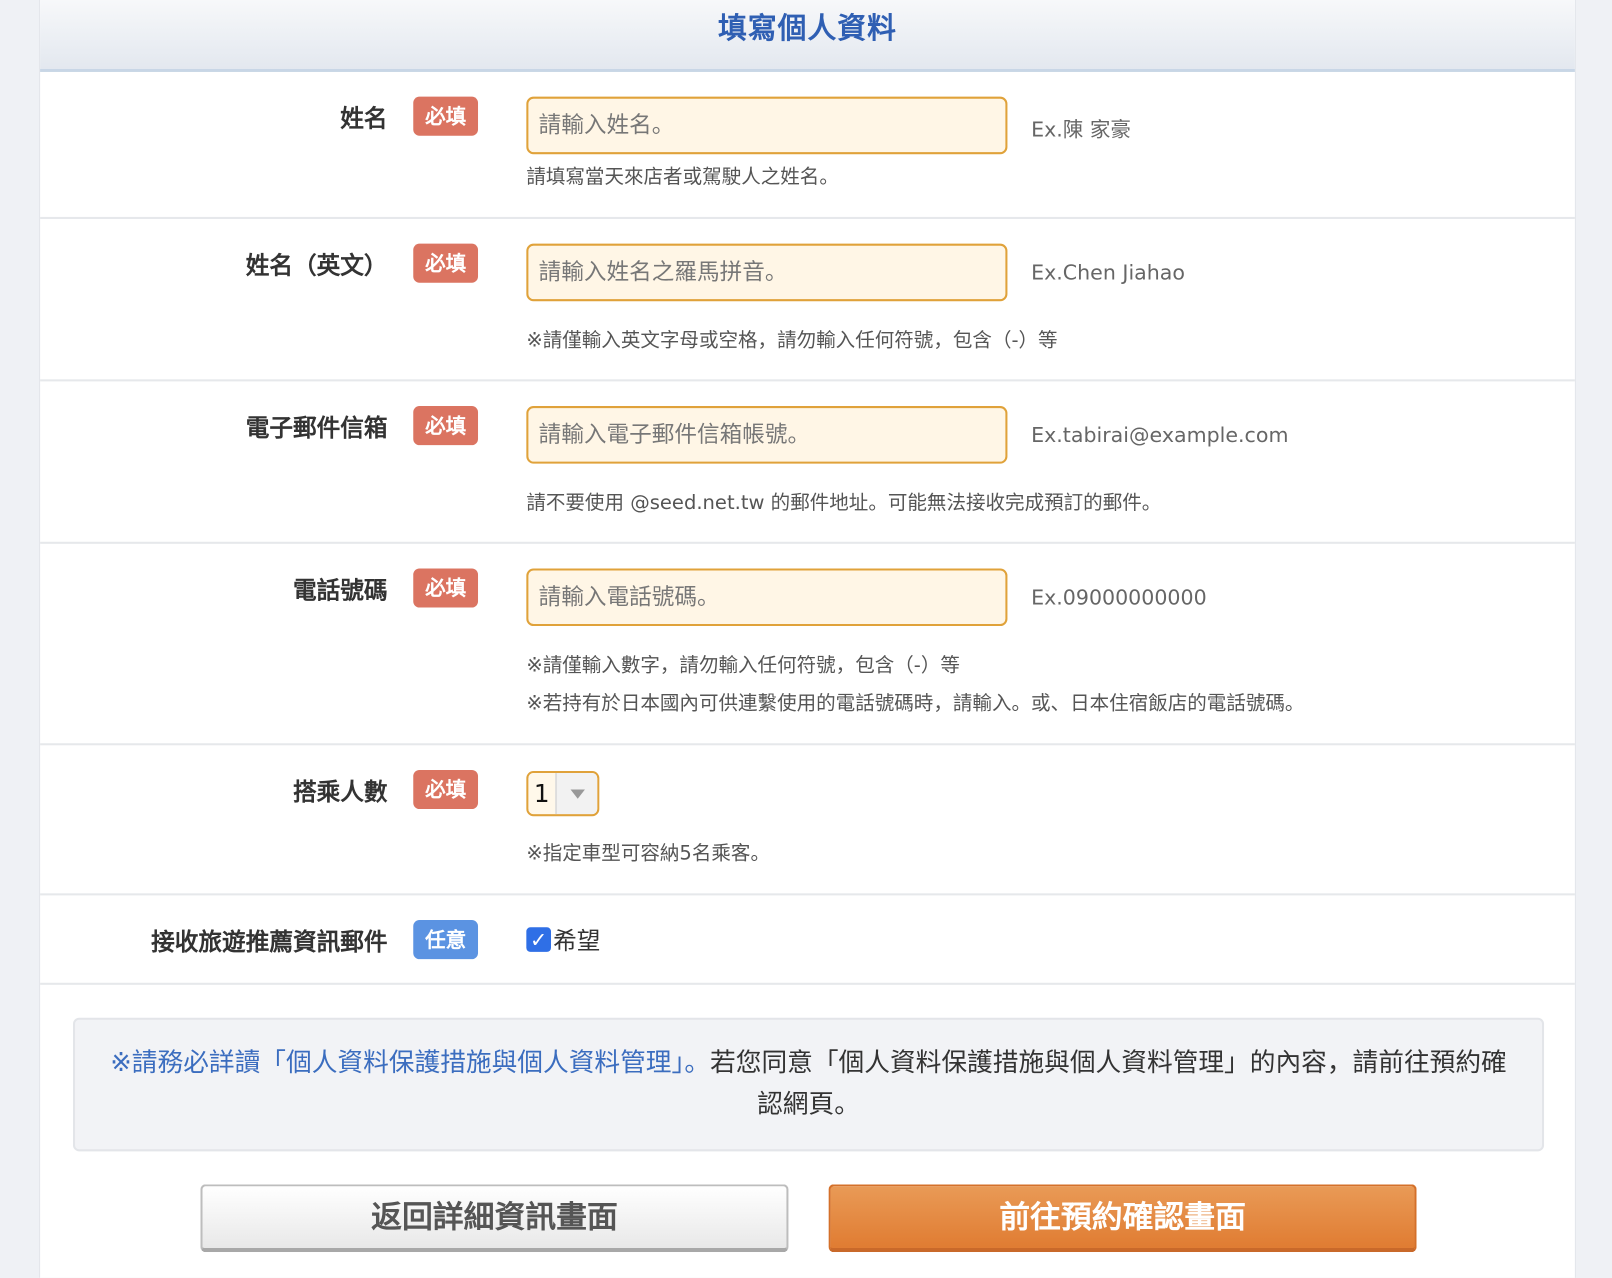 This screenshot has width=1612, height=1278. I want to click on notice-text: 若您同意「個人資料保護措施與個人資料管理」的內容，請前往預約確認網頁。, so click(1108, 1083).